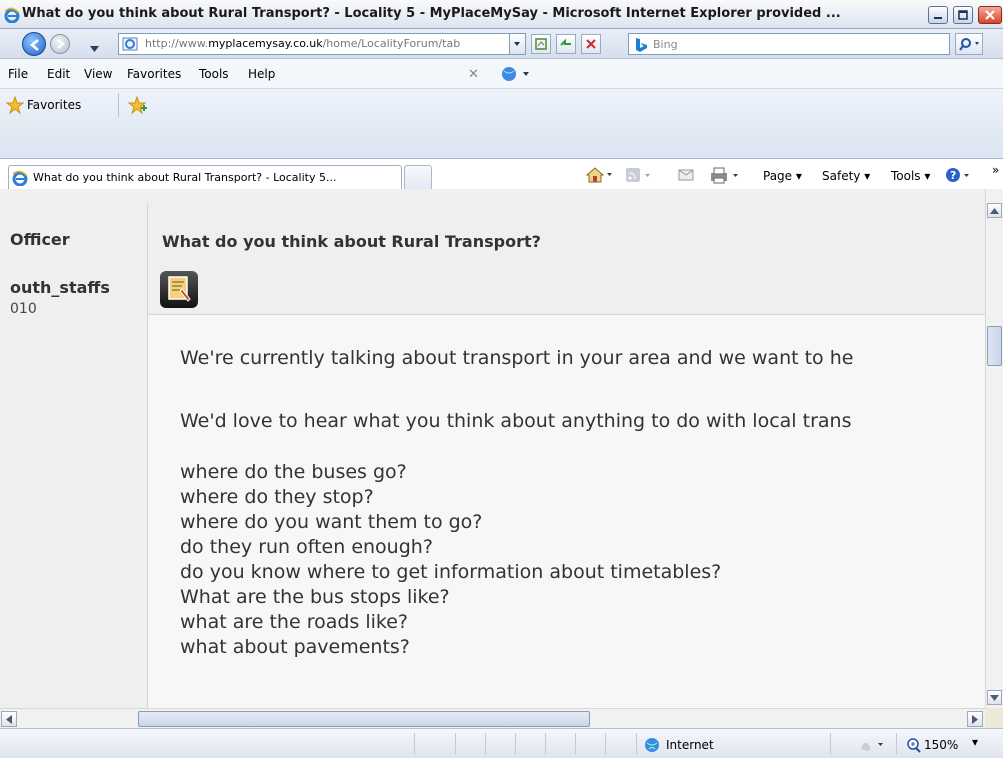 The height and width of the screenshot is (758, 1003). I want to click on close-window-button, so click(990, 15).